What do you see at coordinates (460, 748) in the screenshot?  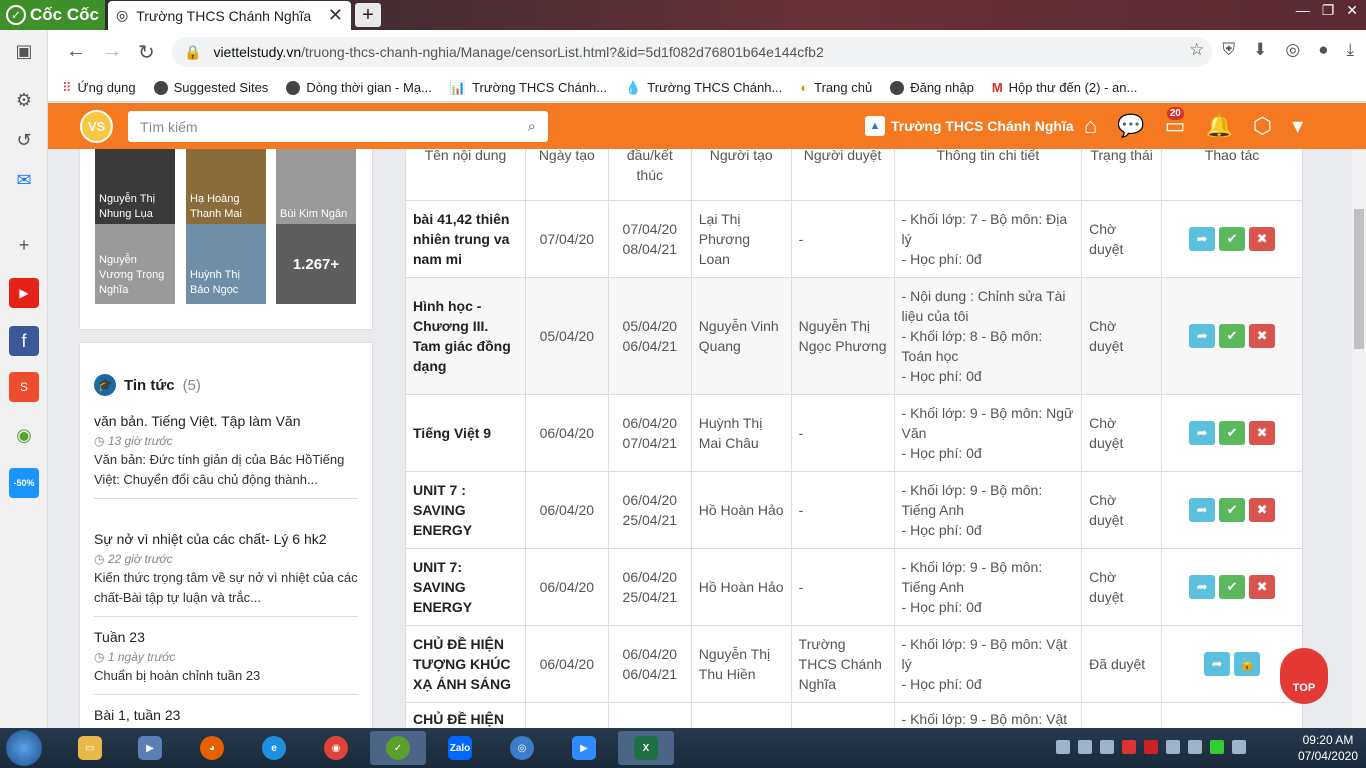 I see `taskbar-zalo: Zalo` at bounding box center [460, 748].